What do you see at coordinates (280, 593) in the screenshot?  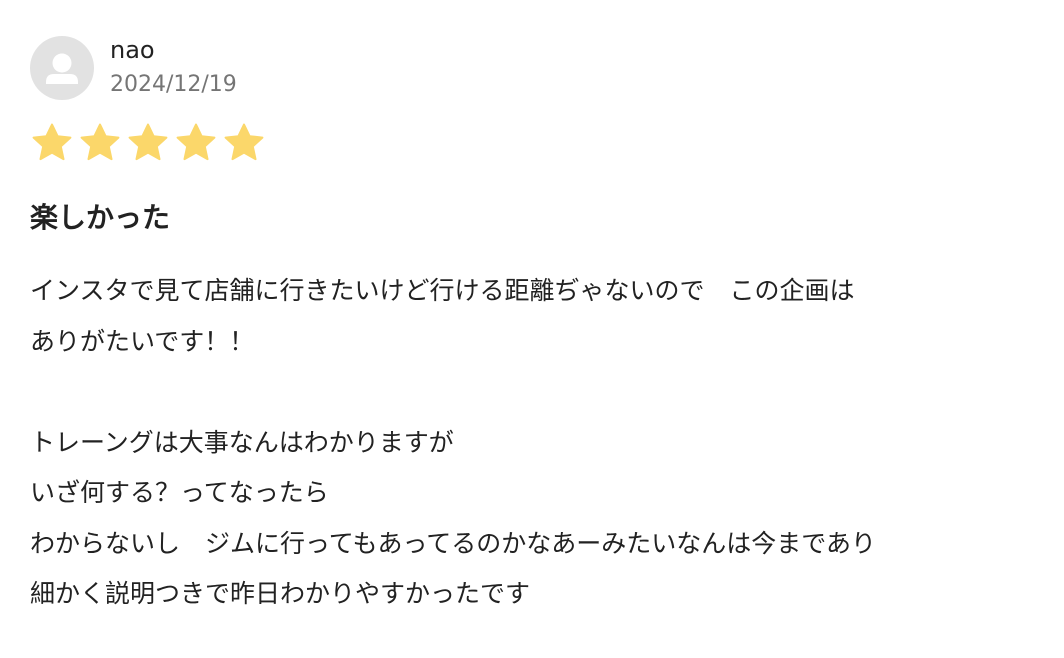 I see `review-body-line: 細かく説明つきで昨日わかりやすかったです` at bounding box center [280, 593].